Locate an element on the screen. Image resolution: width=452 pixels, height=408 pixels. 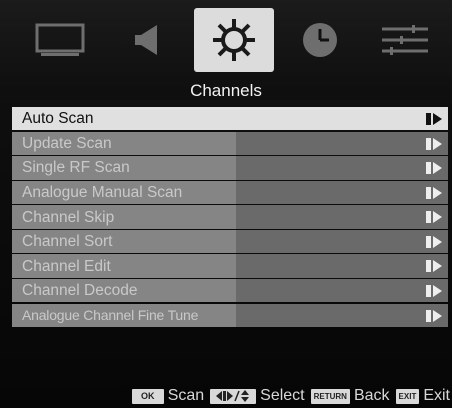
menu-item-label: Single RF Scan is located at coordinates (76, 168).